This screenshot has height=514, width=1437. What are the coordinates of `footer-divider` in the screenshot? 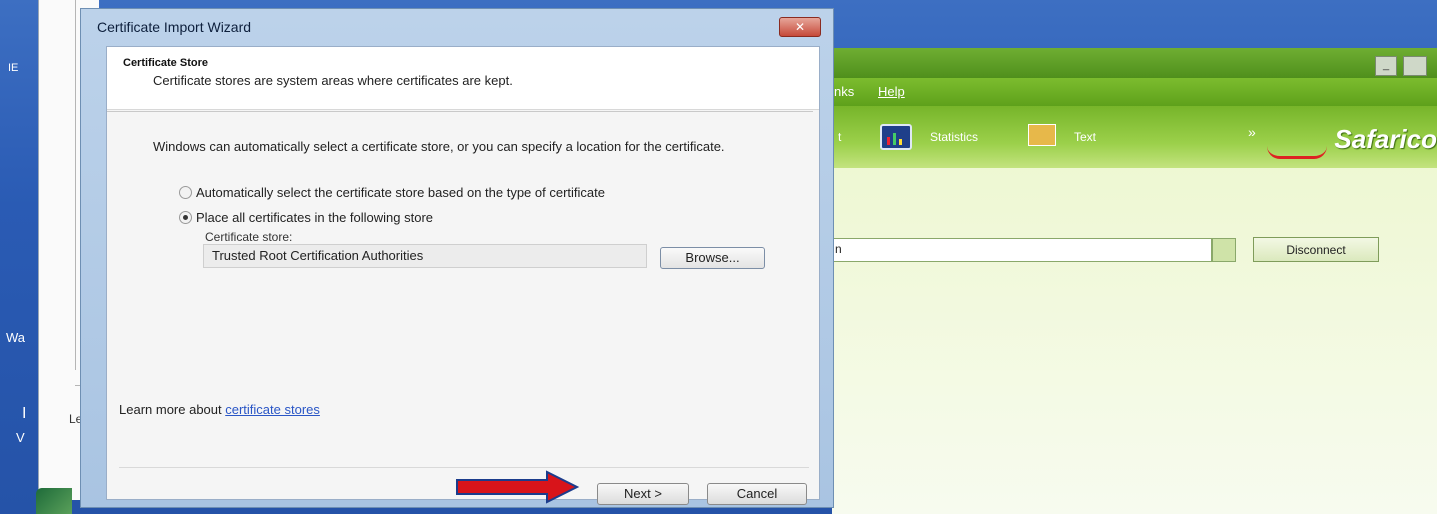 It's located at (464, 467).